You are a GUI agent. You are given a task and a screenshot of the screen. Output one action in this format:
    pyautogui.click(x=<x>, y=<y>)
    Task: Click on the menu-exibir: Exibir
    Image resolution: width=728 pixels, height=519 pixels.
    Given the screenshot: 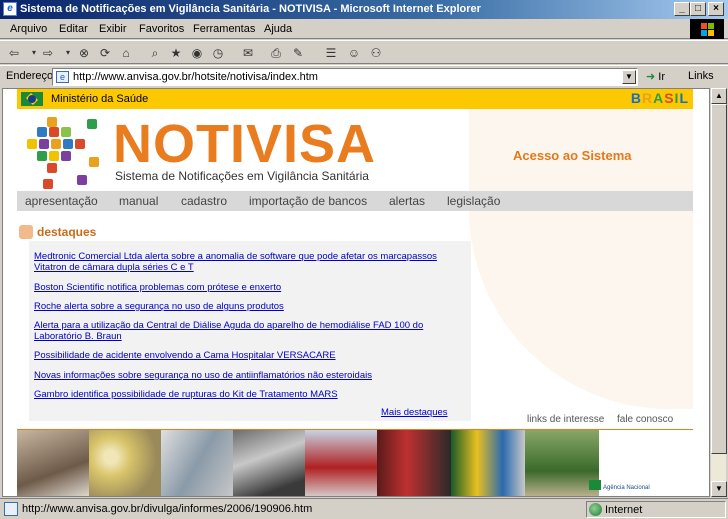 What is the action you would take?
    pyautogui.click(x=113, y=29)
    